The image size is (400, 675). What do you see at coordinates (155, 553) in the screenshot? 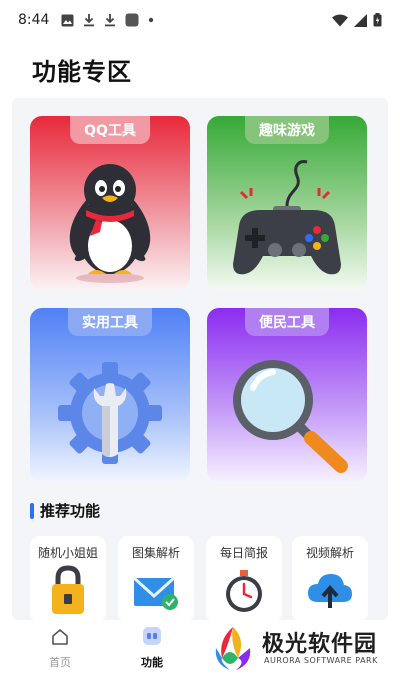
I see `recommend-item-label: 图集解析` at bounding box center [155, 553].